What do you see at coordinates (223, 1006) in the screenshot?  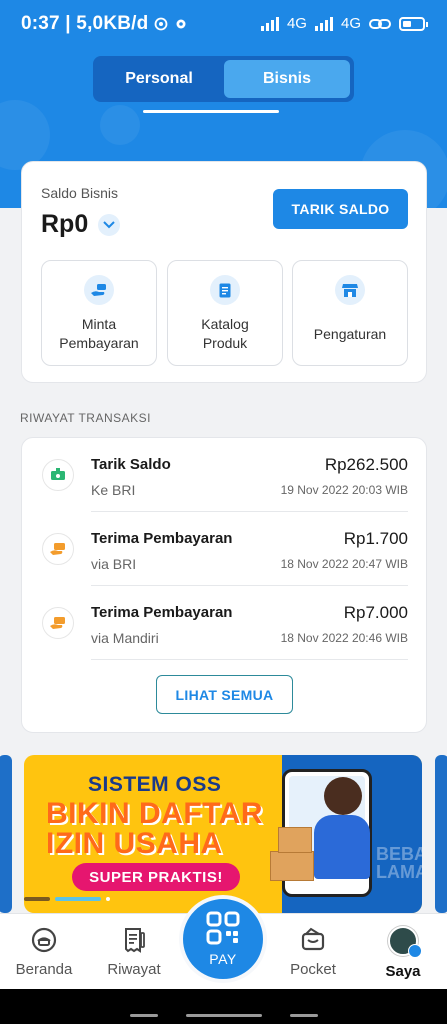 I see `system-navigation-bar` at bounding box center [223, 1006].